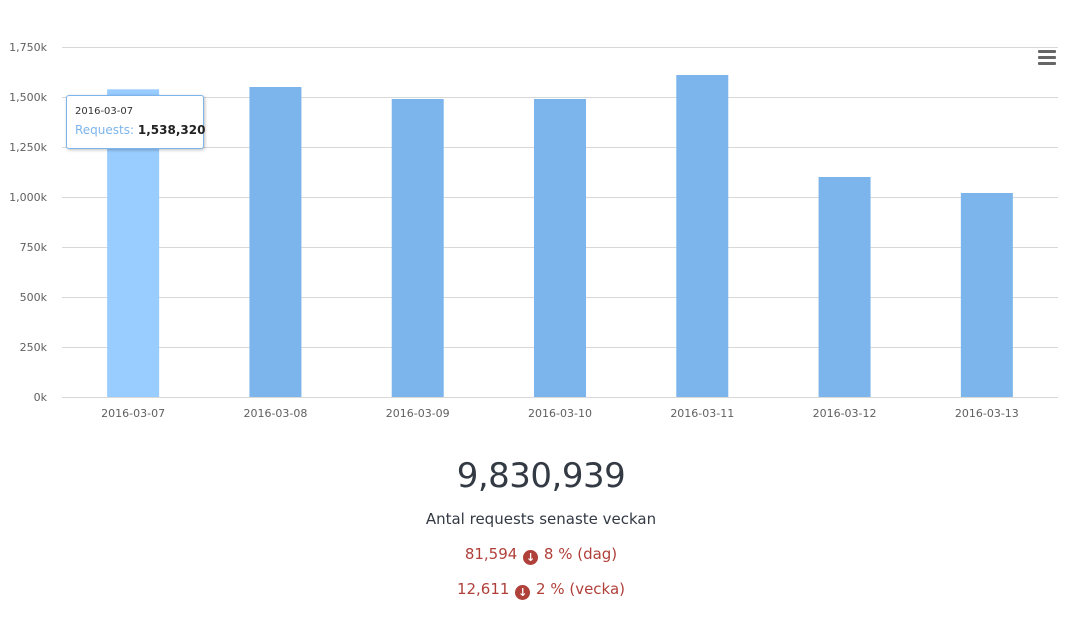  Describe the element at coordinates (171, 130) in the screenshot. I see `tooltip-value: 1,538,320` at that location.